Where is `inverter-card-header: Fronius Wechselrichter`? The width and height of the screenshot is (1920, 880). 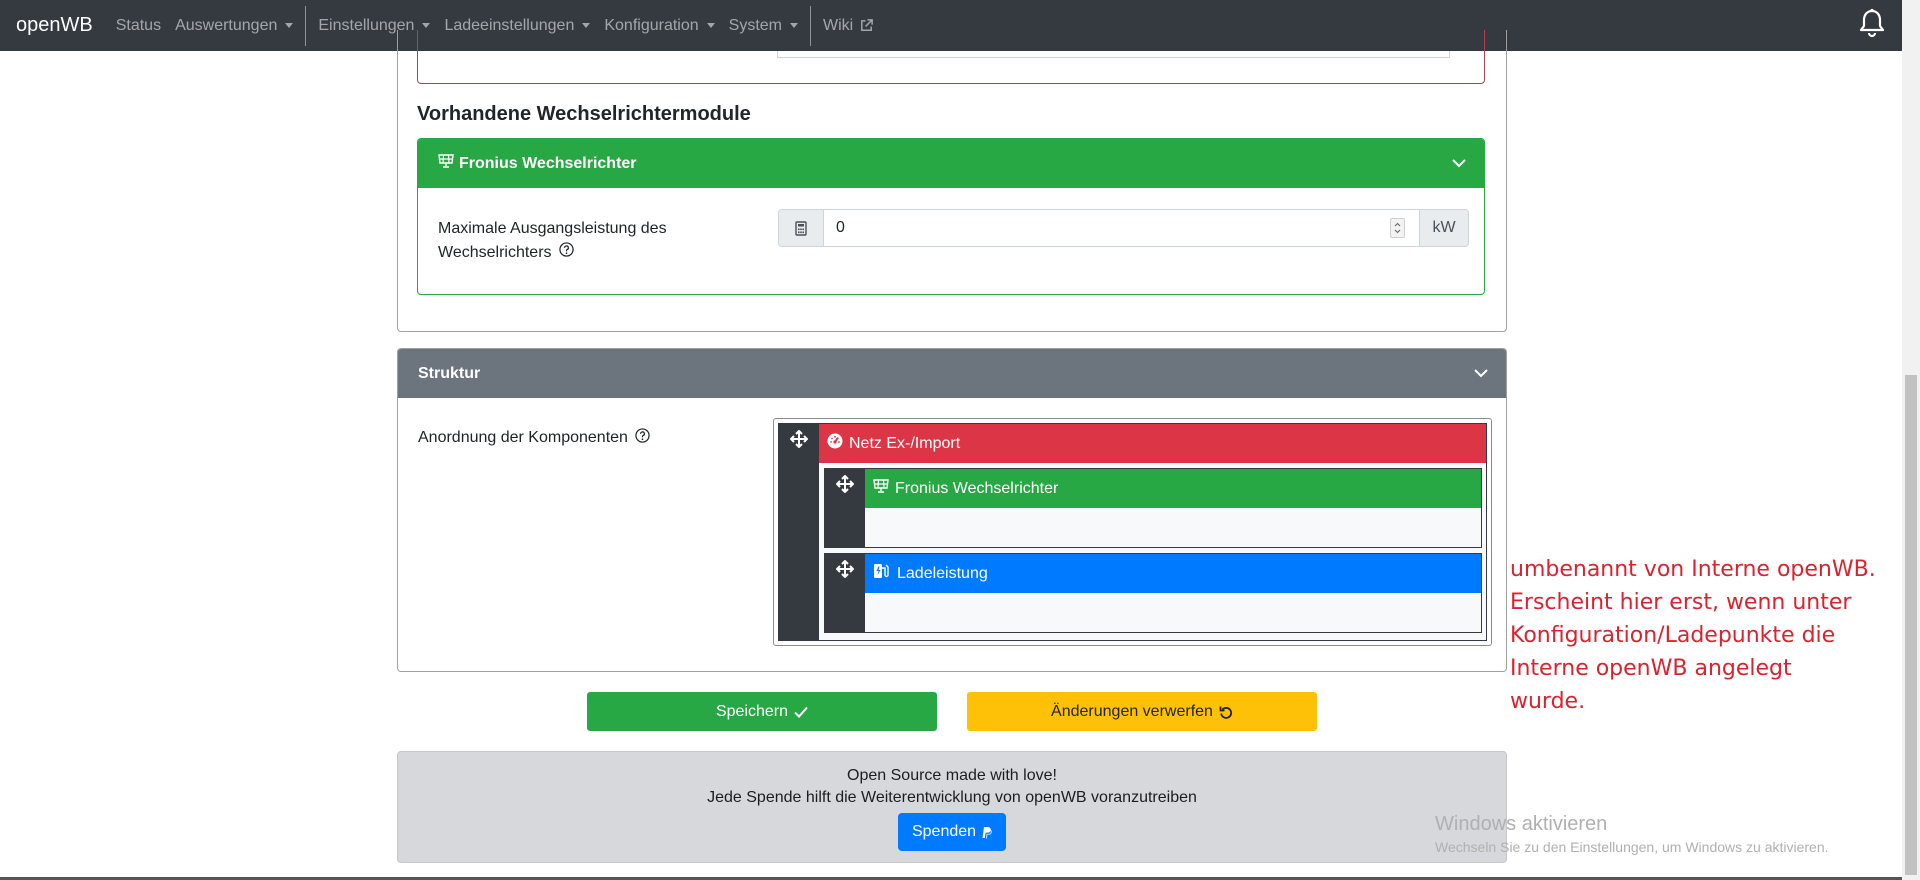 inverter-card-header: Fronius Wechselrichter is located at coordinates (951, 163).